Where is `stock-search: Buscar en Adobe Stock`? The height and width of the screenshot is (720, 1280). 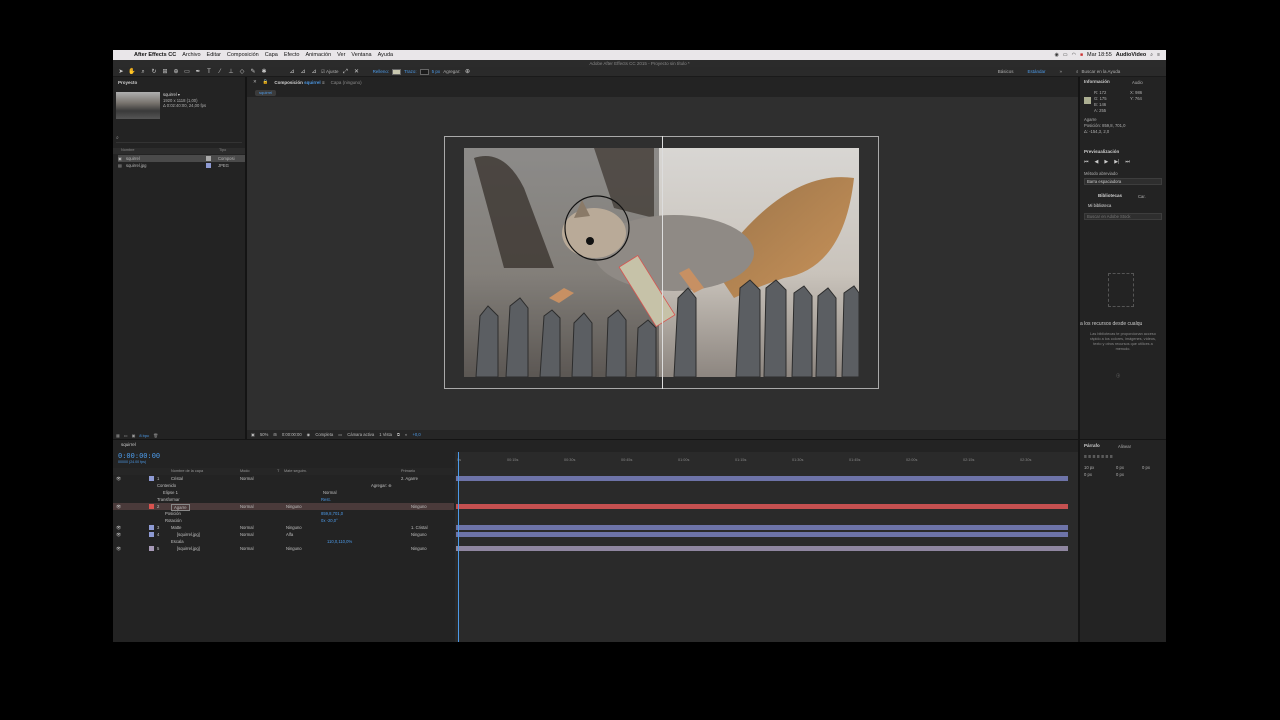
stock-search: Buscar en Adobe Stock is located at coordinates (1123, 216).